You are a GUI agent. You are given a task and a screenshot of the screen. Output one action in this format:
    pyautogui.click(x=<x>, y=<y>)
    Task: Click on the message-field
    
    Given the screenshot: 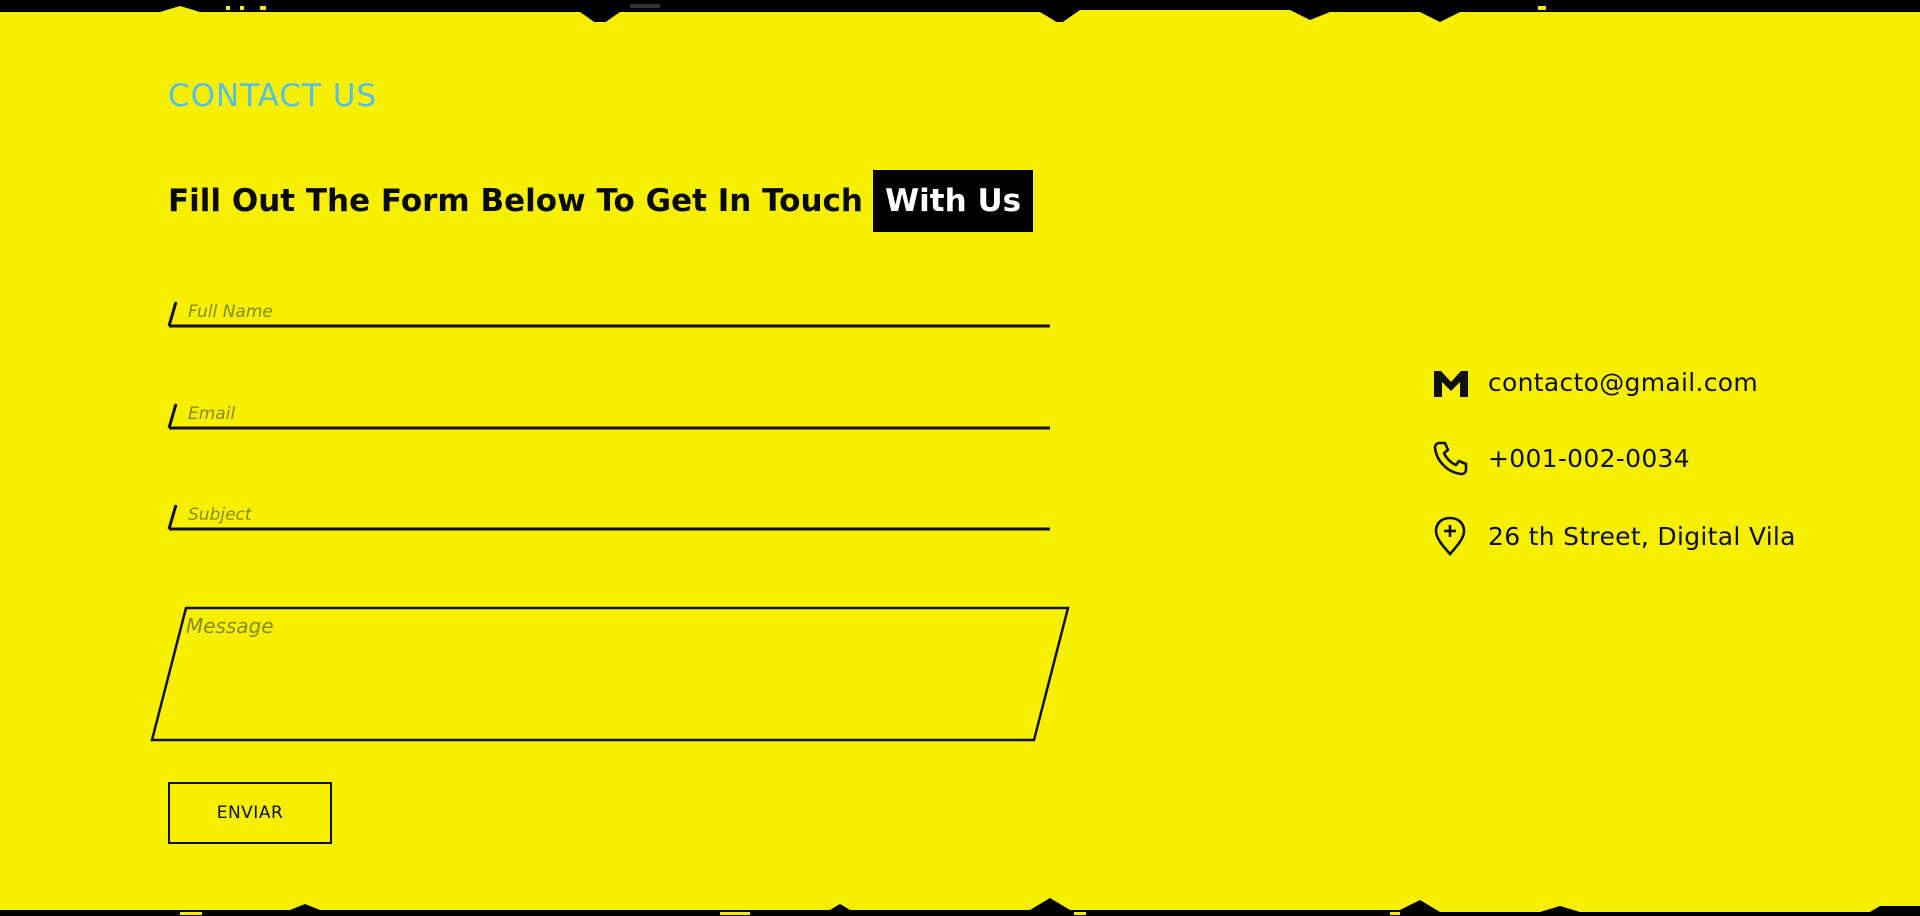 What is the action you would take?
    pyautogui.click(x=610, y=674)
    